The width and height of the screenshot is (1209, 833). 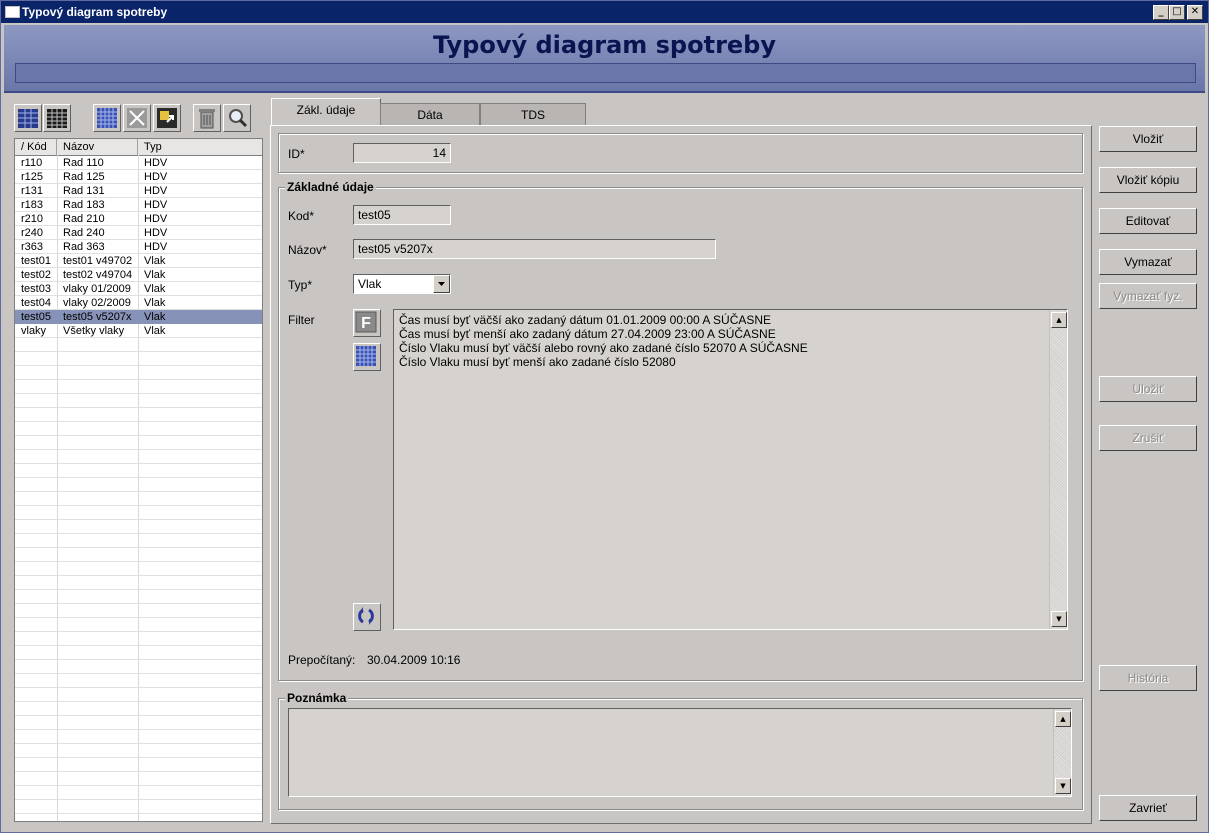 I want to click on vlozit-button: Vložiť, so click(x=1148, y=139).